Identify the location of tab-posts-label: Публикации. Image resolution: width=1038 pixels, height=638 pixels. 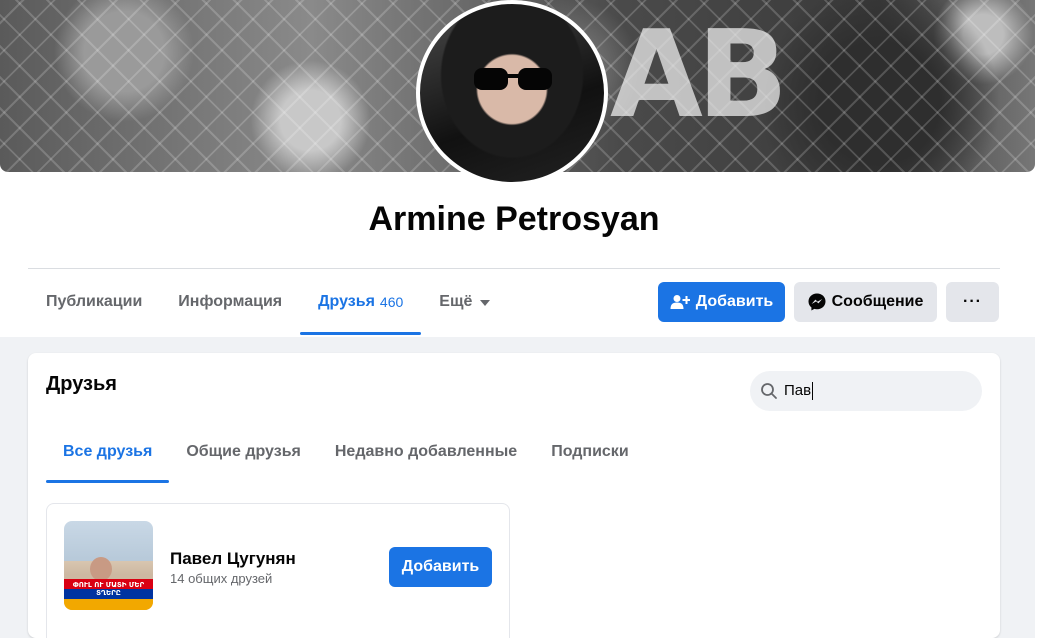
(94, 301).